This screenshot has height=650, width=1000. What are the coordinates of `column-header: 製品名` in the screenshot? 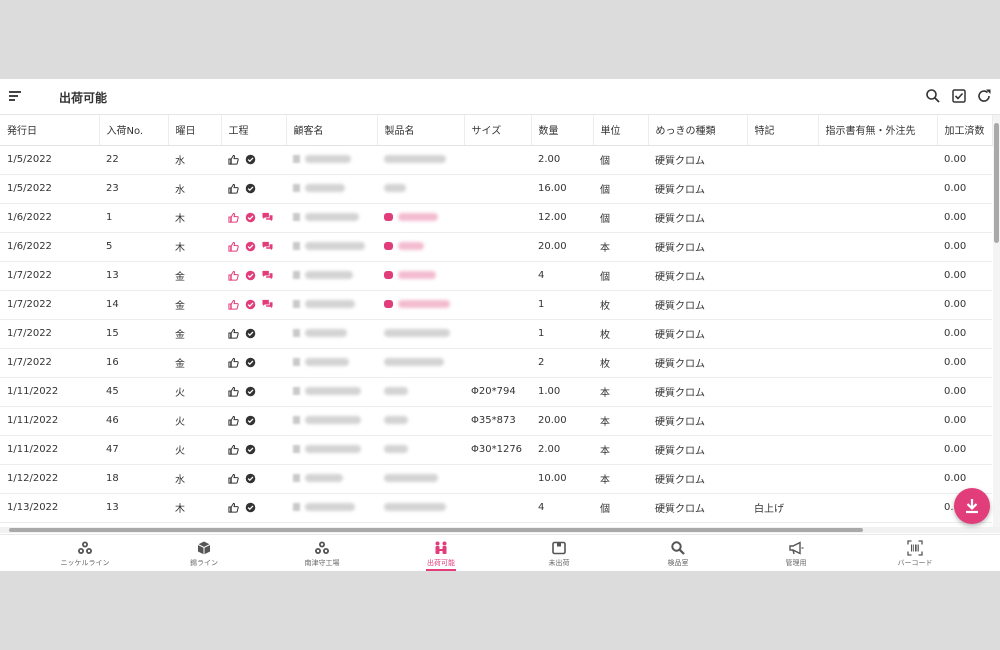 It's located at (421, 130).